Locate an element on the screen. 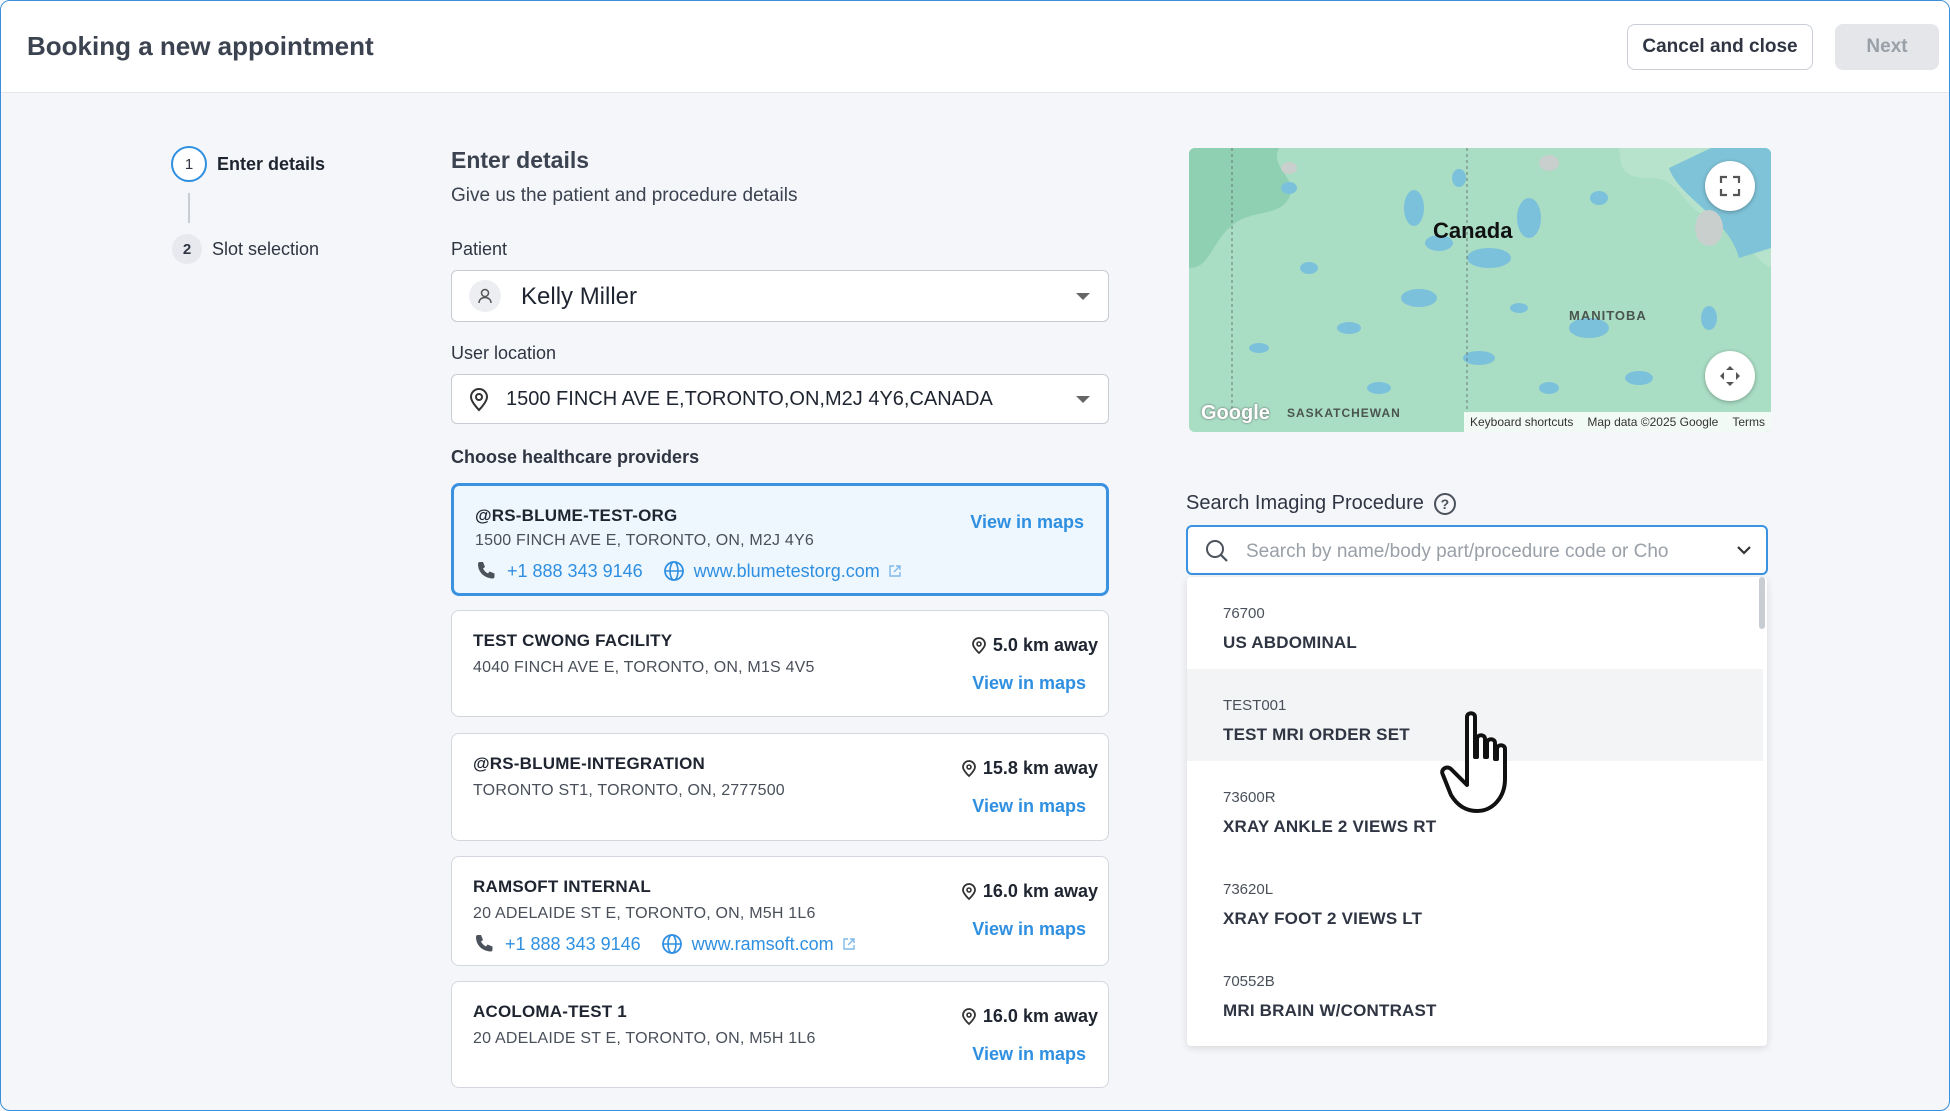 This screenshot has width=1950, height=1111. provider-website-link: www.blumetestorg.com is located at coordinates (787, 571).